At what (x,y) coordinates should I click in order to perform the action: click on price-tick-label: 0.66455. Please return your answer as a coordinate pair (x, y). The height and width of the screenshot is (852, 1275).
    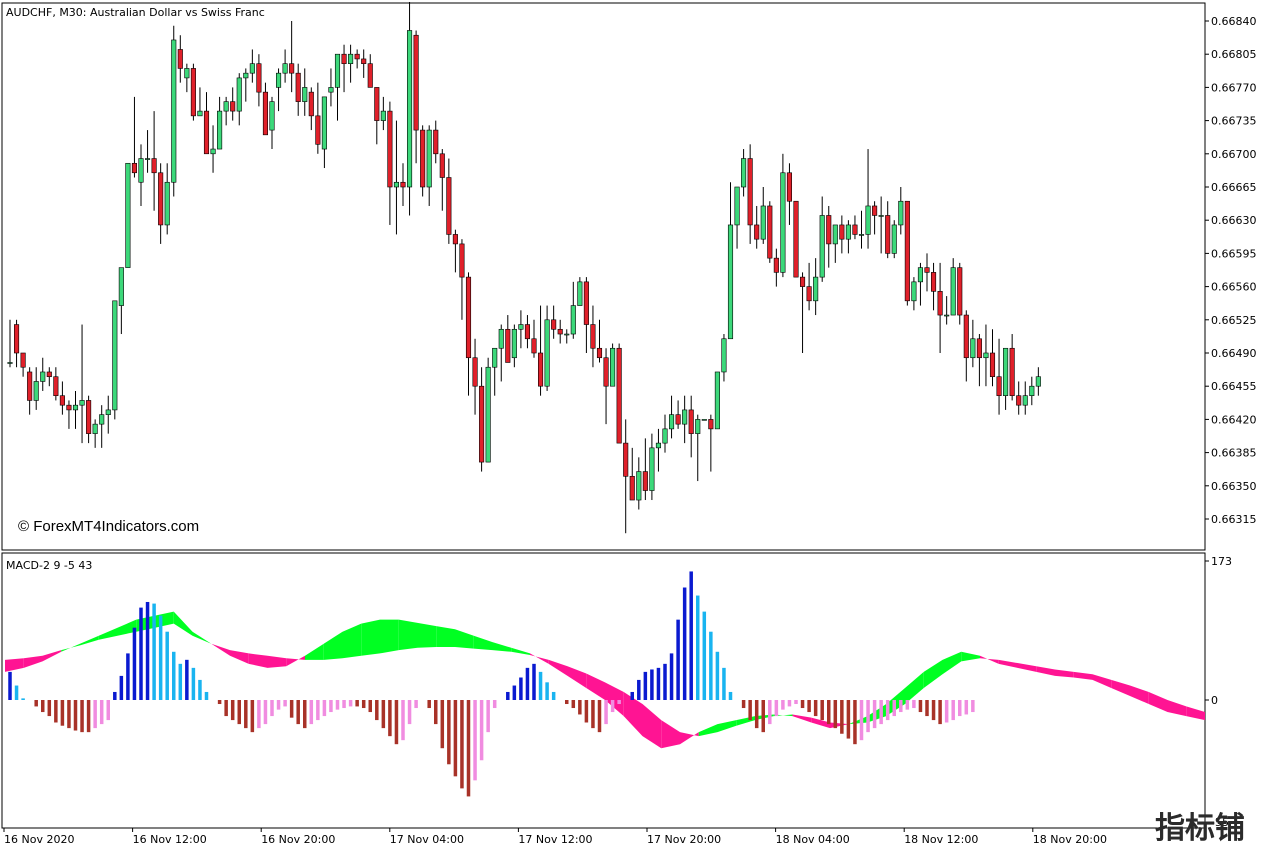
    Looking at the image, I should click on (1234, 386).